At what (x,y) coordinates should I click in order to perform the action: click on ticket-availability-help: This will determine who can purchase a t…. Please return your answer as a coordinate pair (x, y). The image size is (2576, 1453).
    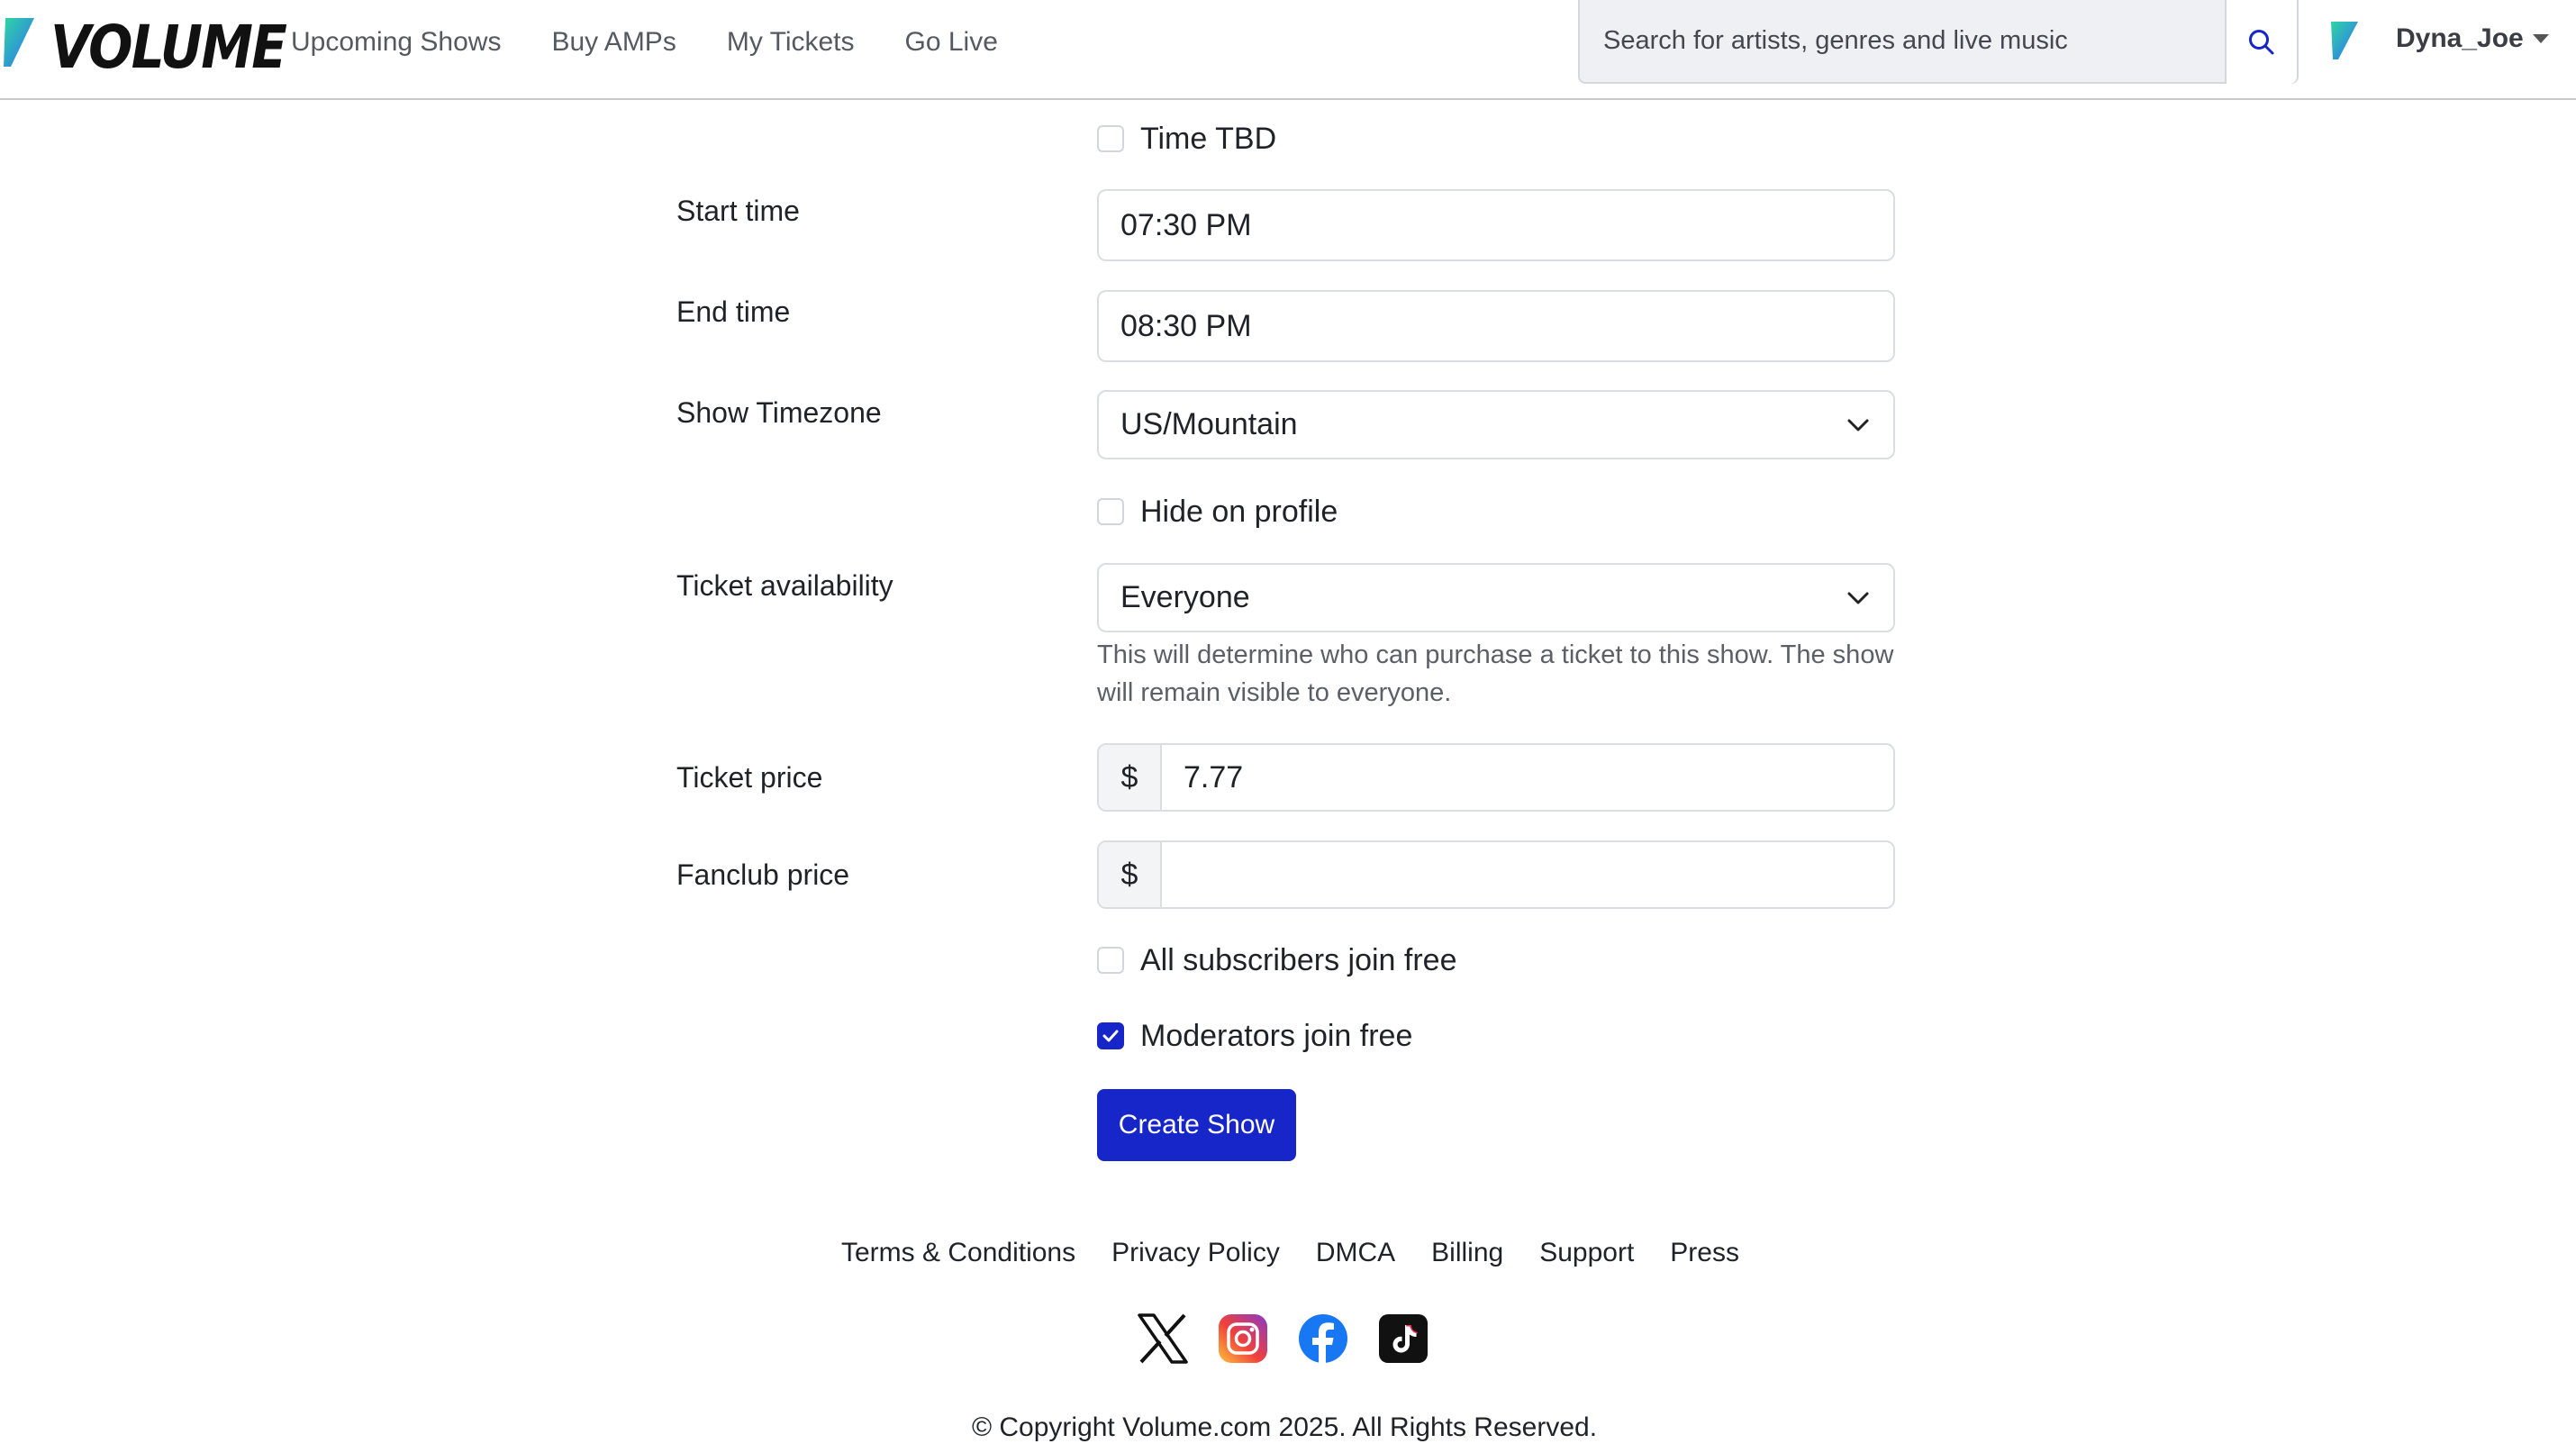
    Looking at the image, I should click on (1495, 673).